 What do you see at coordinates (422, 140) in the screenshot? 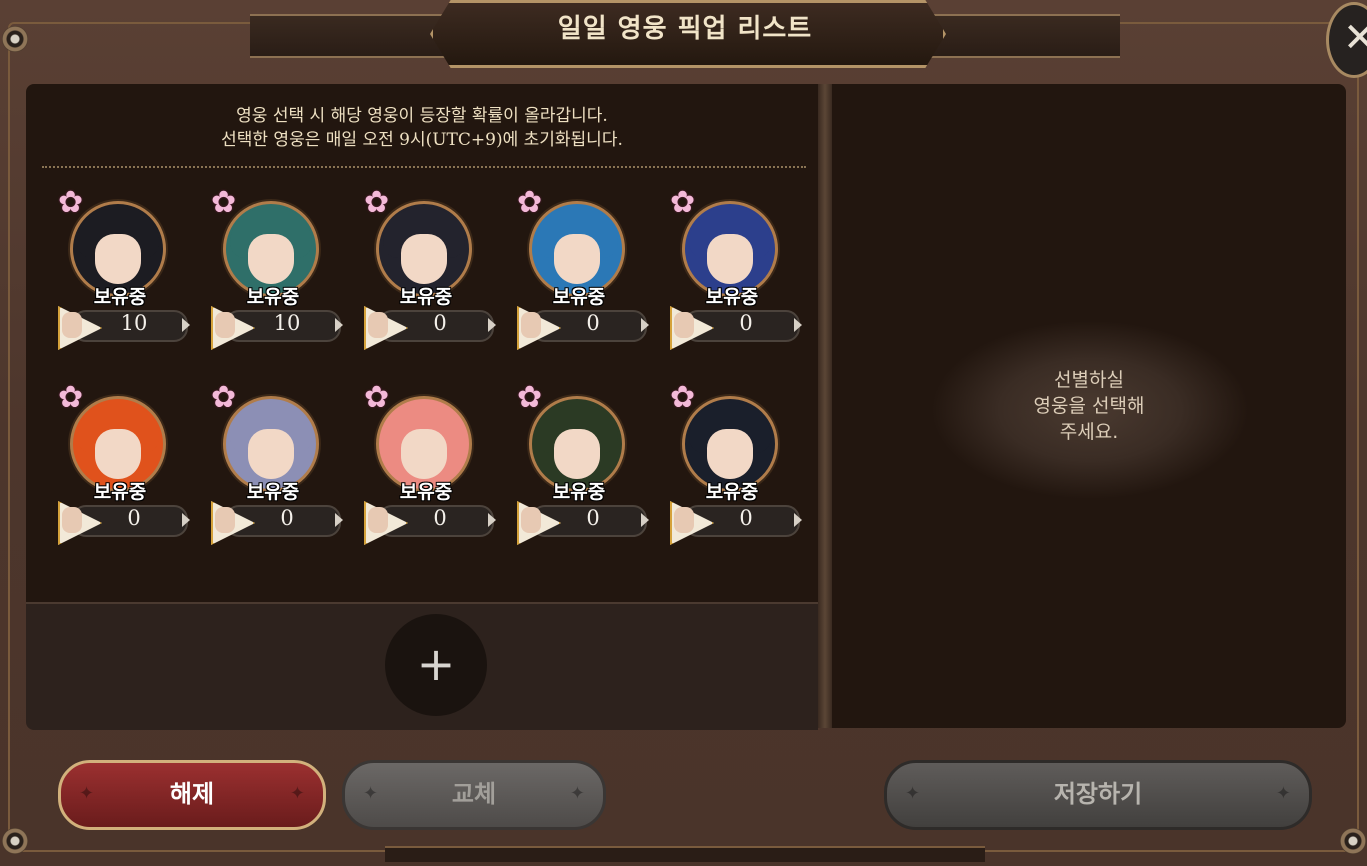
I see `info-line-2: 선택한 영웅은 매일 오전 9시(UTC+9)에 초기화됩니다.` at bounding box center [422, 140].